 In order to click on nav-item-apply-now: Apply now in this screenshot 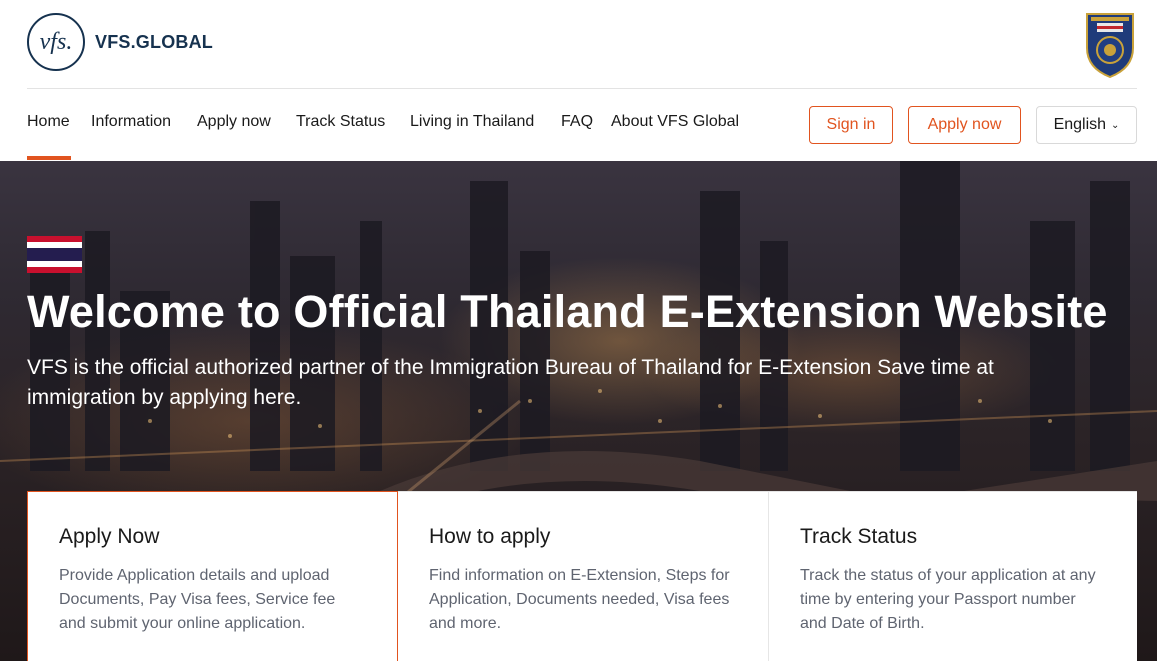, I will do `click(234, 122)`.